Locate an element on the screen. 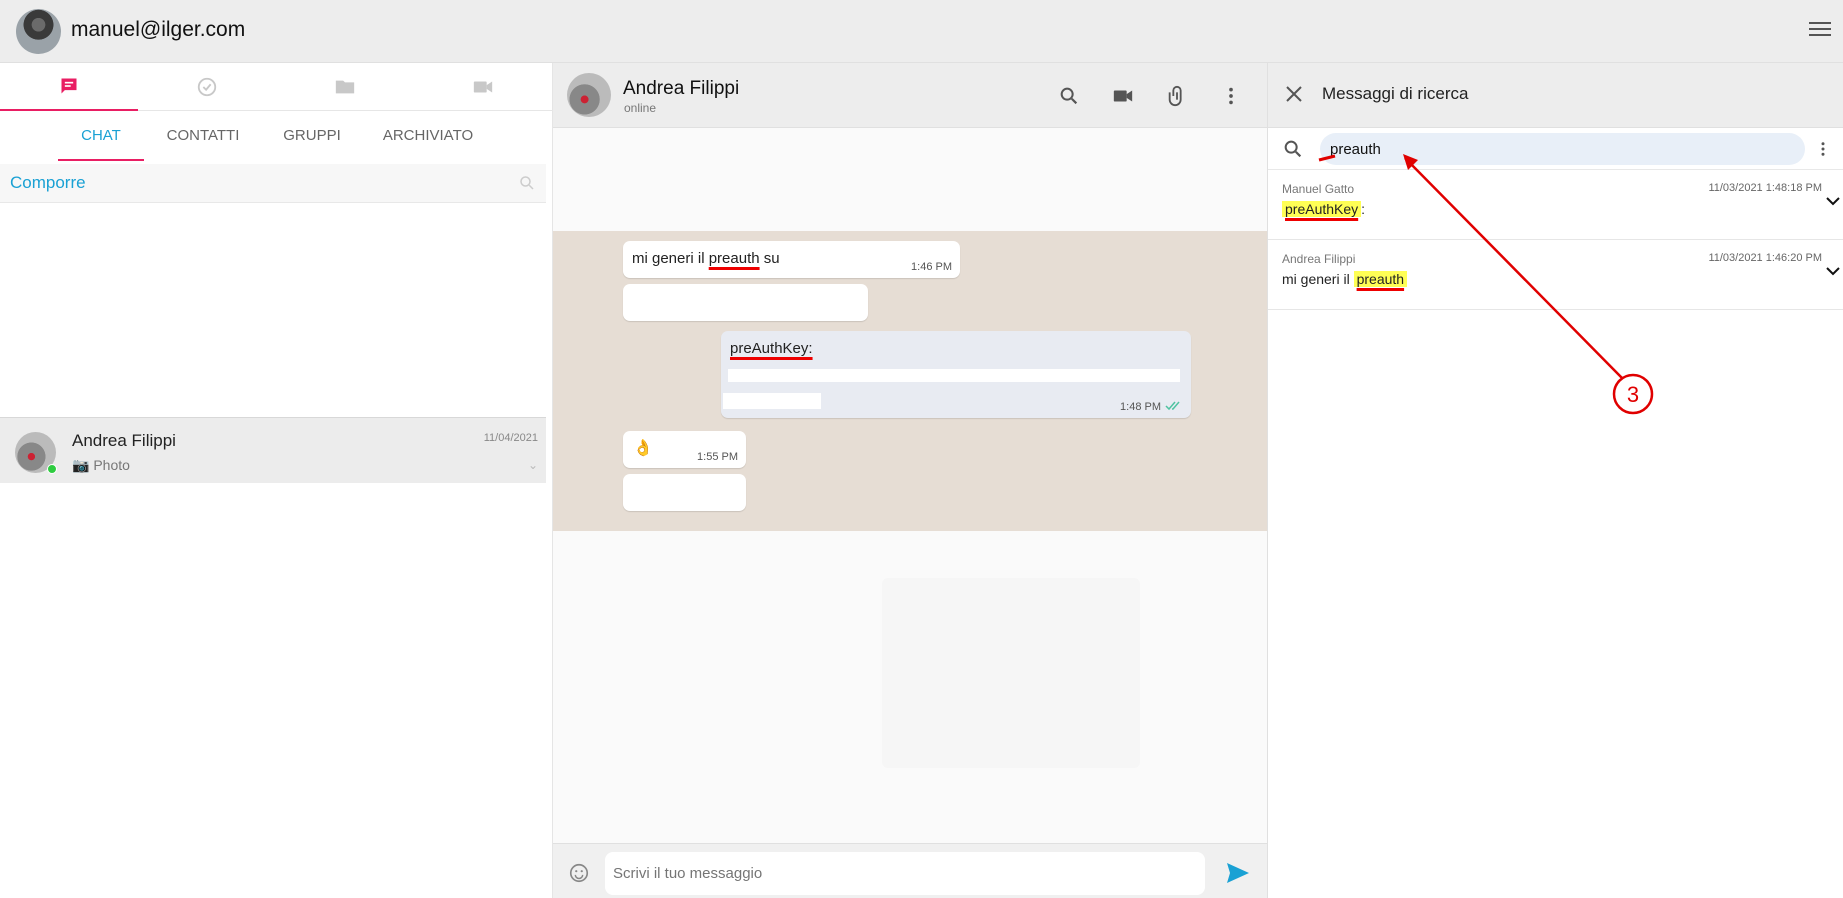 The image size is (1843, 898). result-sender: Andrea Filippi is located at coordinates (1319, 259).